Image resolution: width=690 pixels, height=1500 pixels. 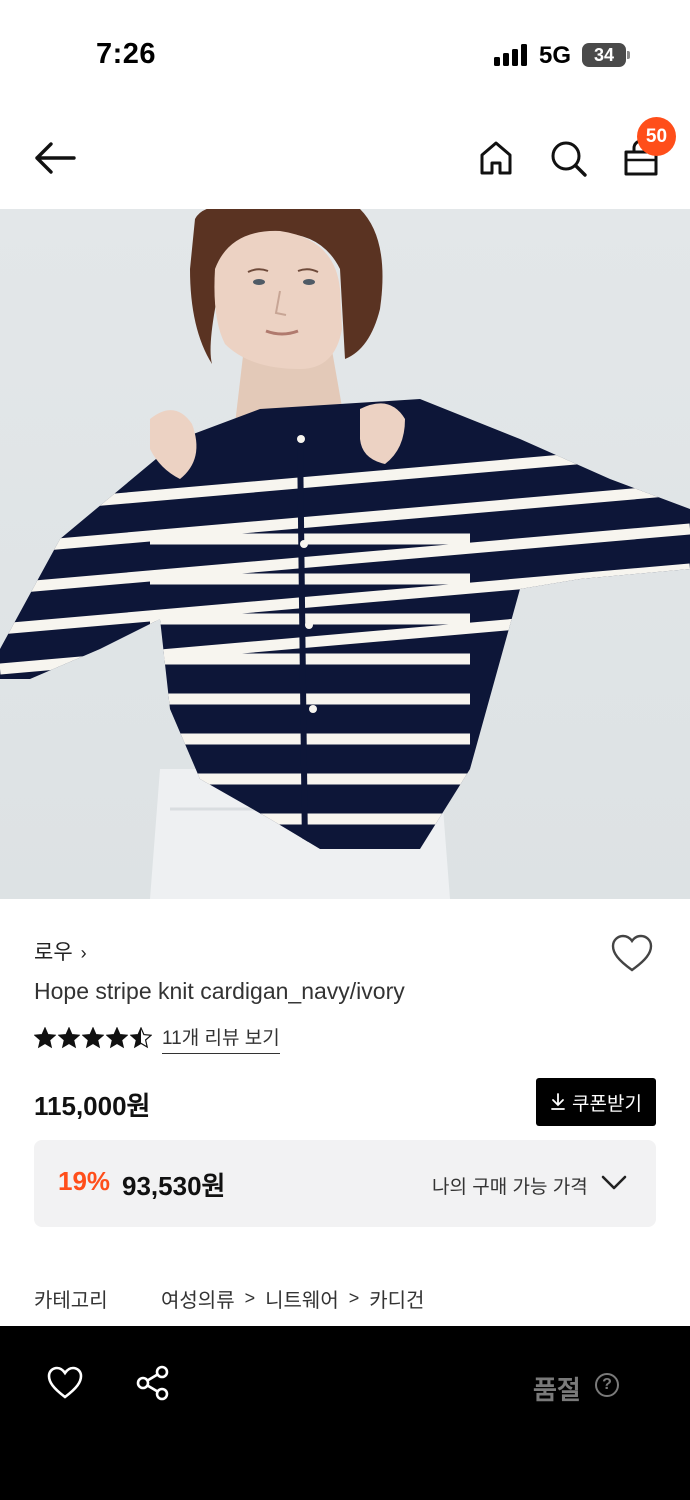 I want to click on rating-stars, so click(x=93, y=1038).